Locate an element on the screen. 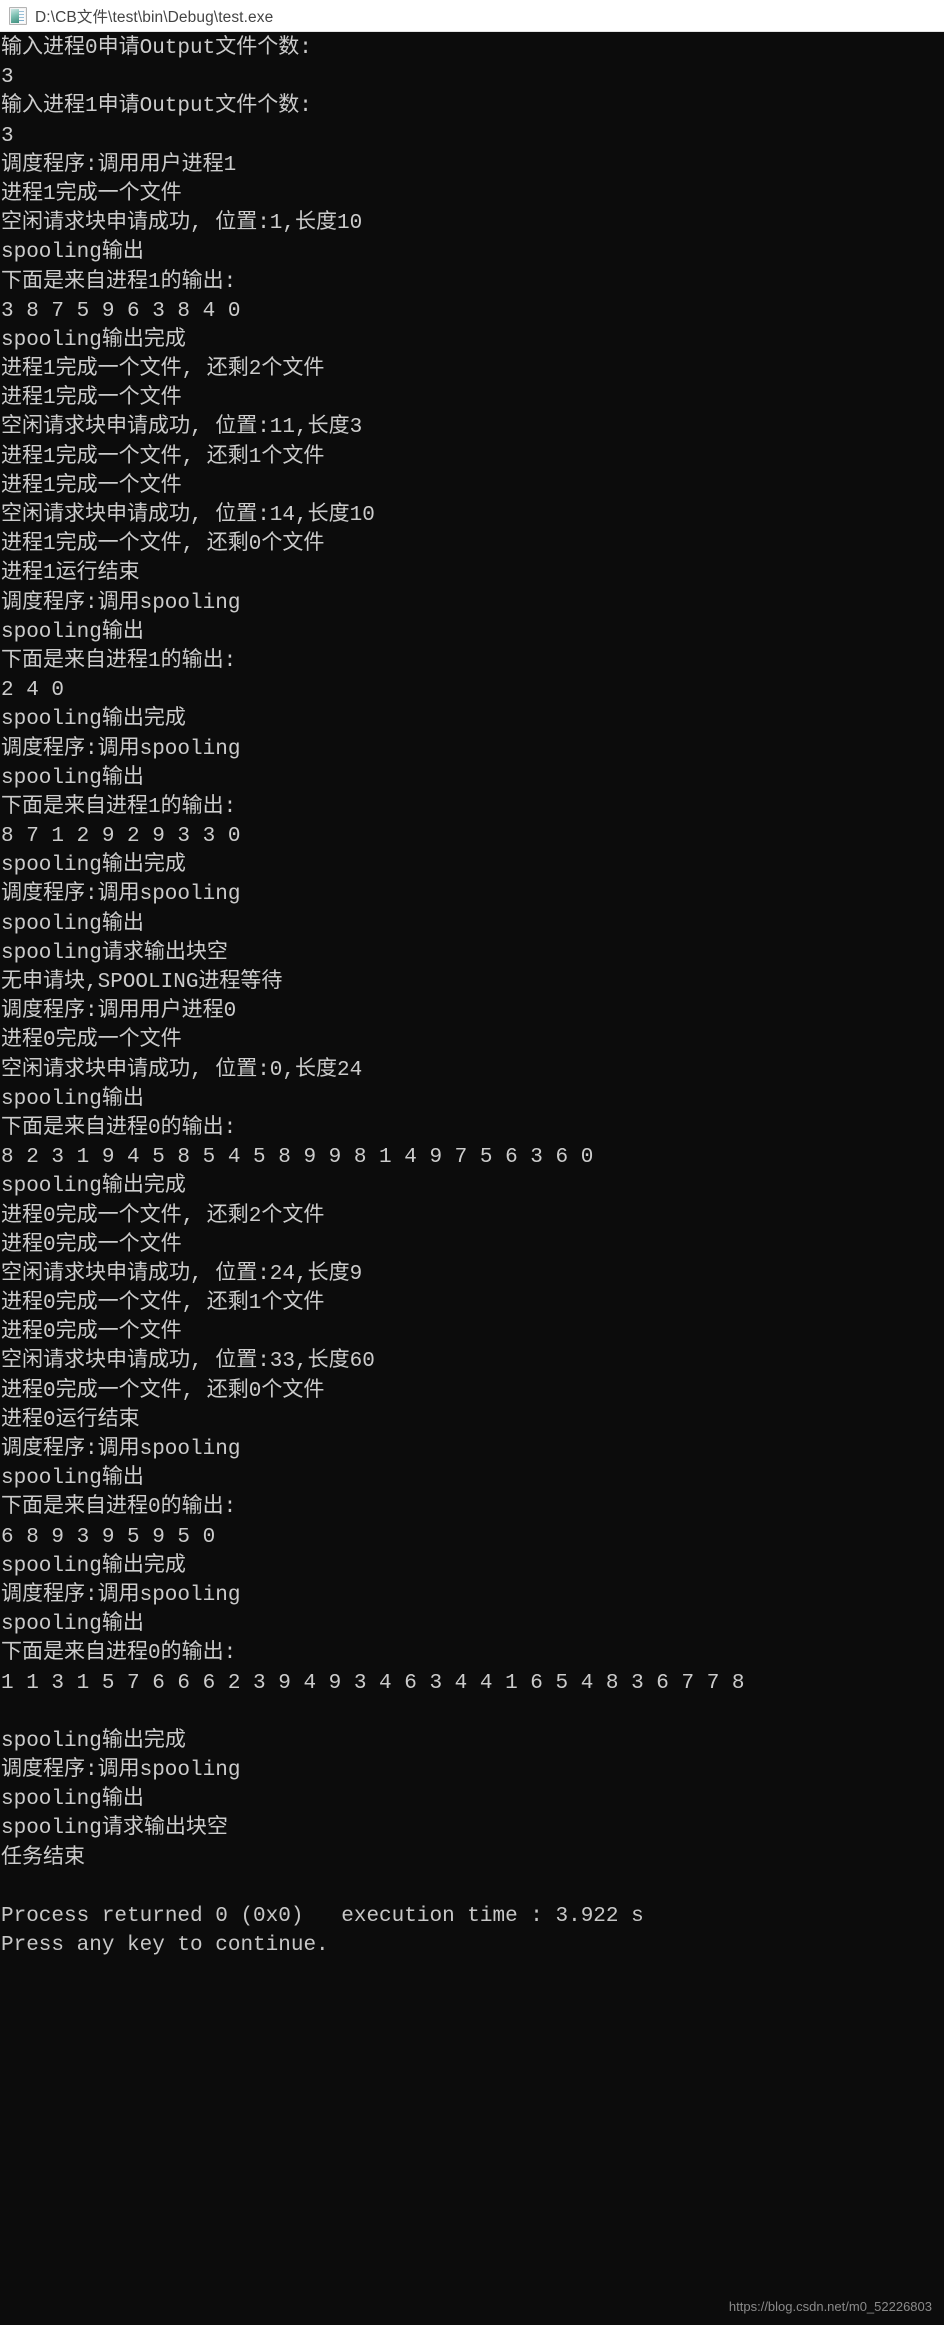 This screenshot has width=944, height=2325. console-app-icon is located at coordinates (18, 15).